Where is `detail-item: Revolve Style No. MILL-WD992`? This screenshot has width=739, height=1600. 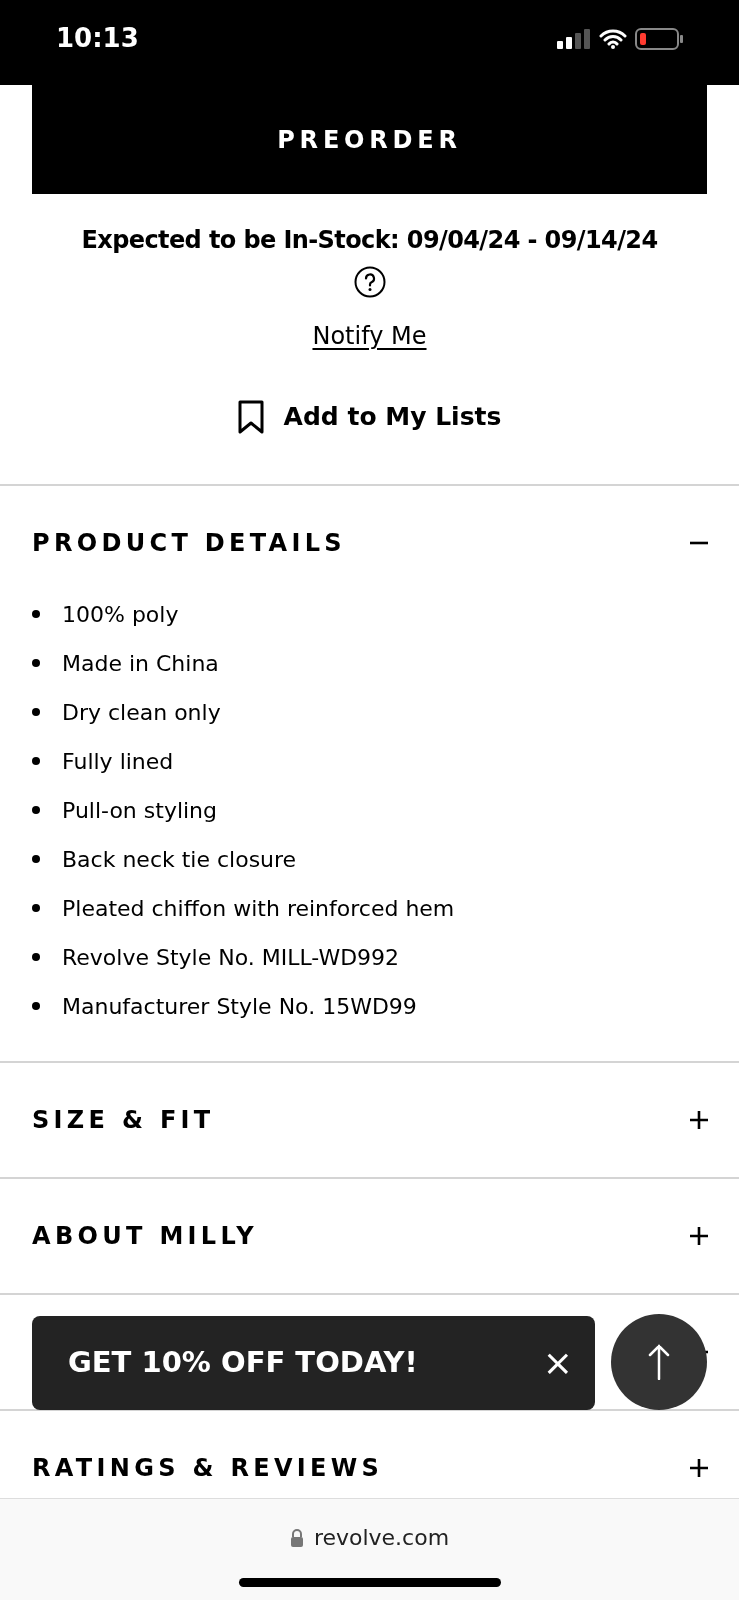 detail-item: Revolve Style No. MILL-WD992 is located at coordinates (231, 957).